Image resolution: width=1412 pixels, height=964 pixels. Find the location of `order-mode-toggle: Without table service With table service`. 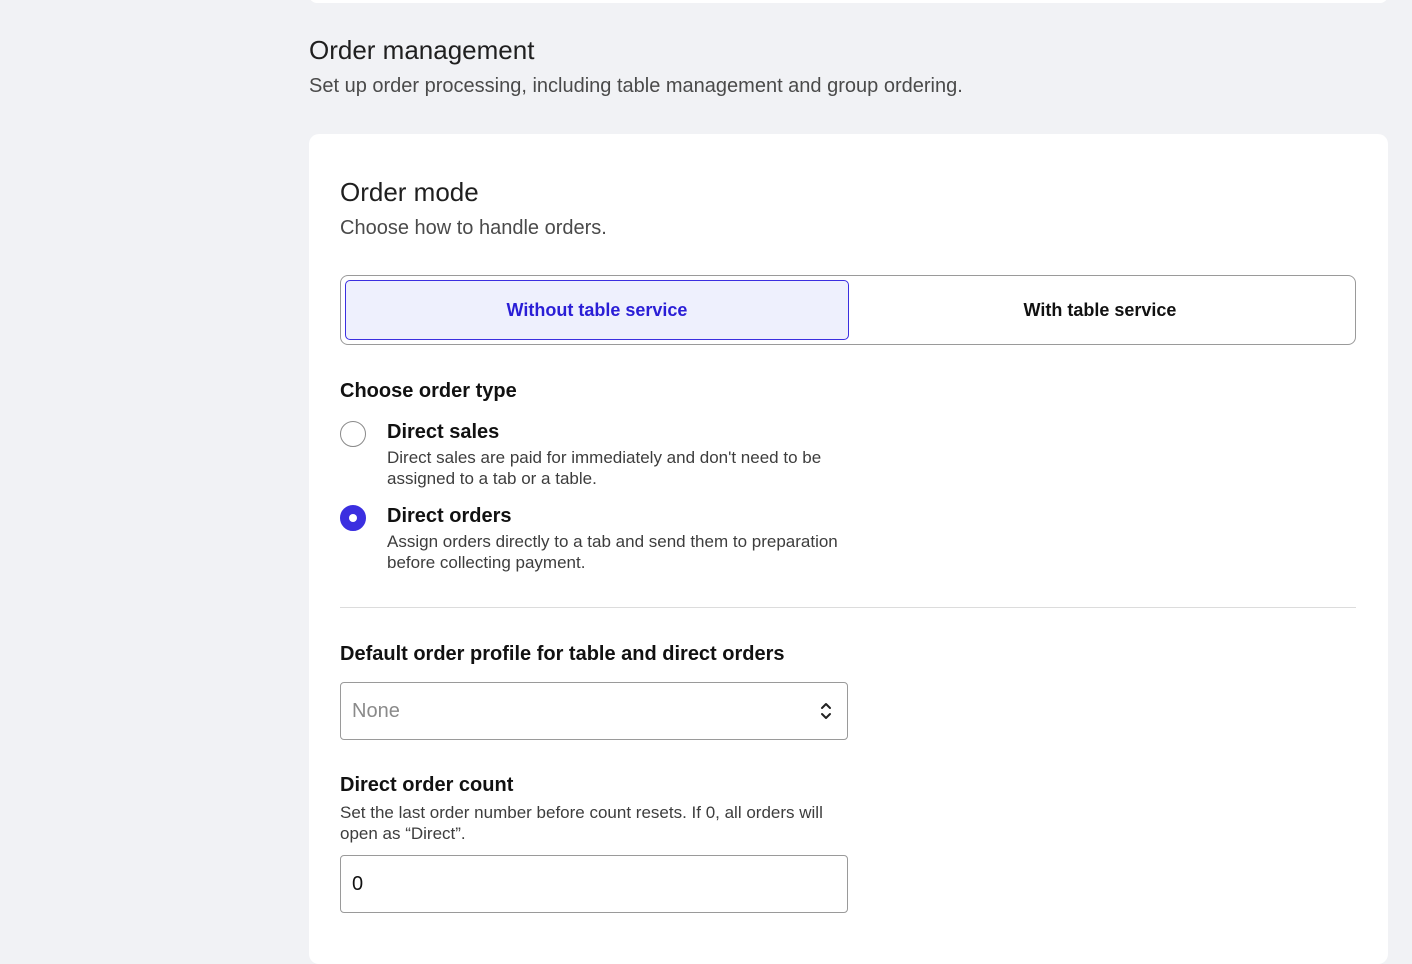

order-mode-toggle: Without table service With table service is located at coordinates (848, 310).